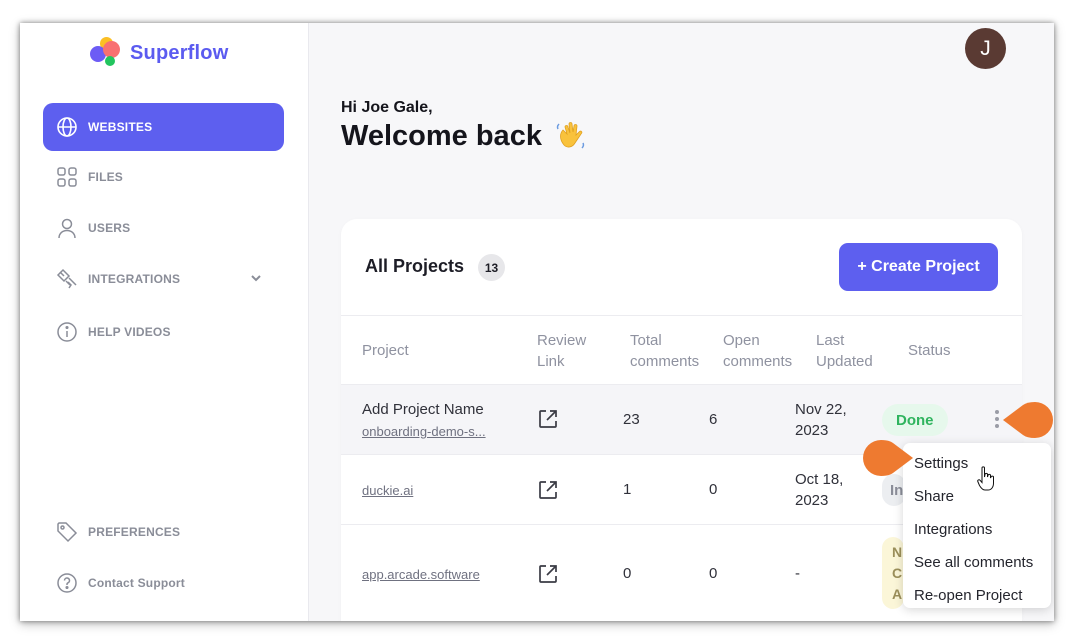 Image resolution: width=1075 pixels, height=643 pixels. I want to click on tag-icon, so click(67, 532).